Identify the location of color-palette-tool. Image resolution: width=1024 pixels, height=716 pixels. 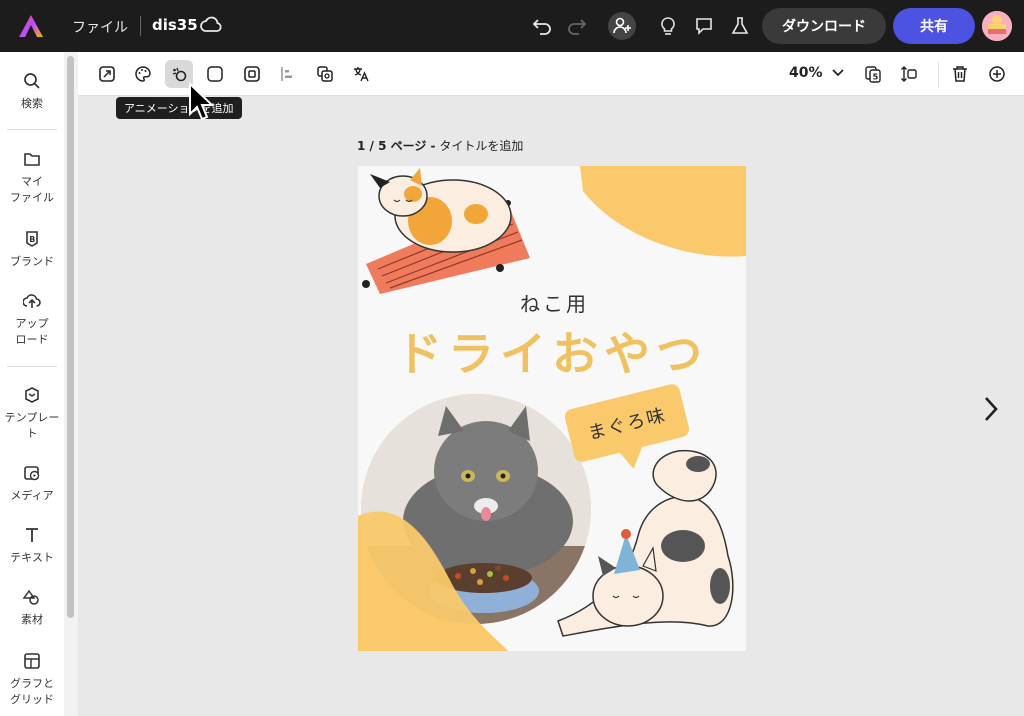
(143, 74).